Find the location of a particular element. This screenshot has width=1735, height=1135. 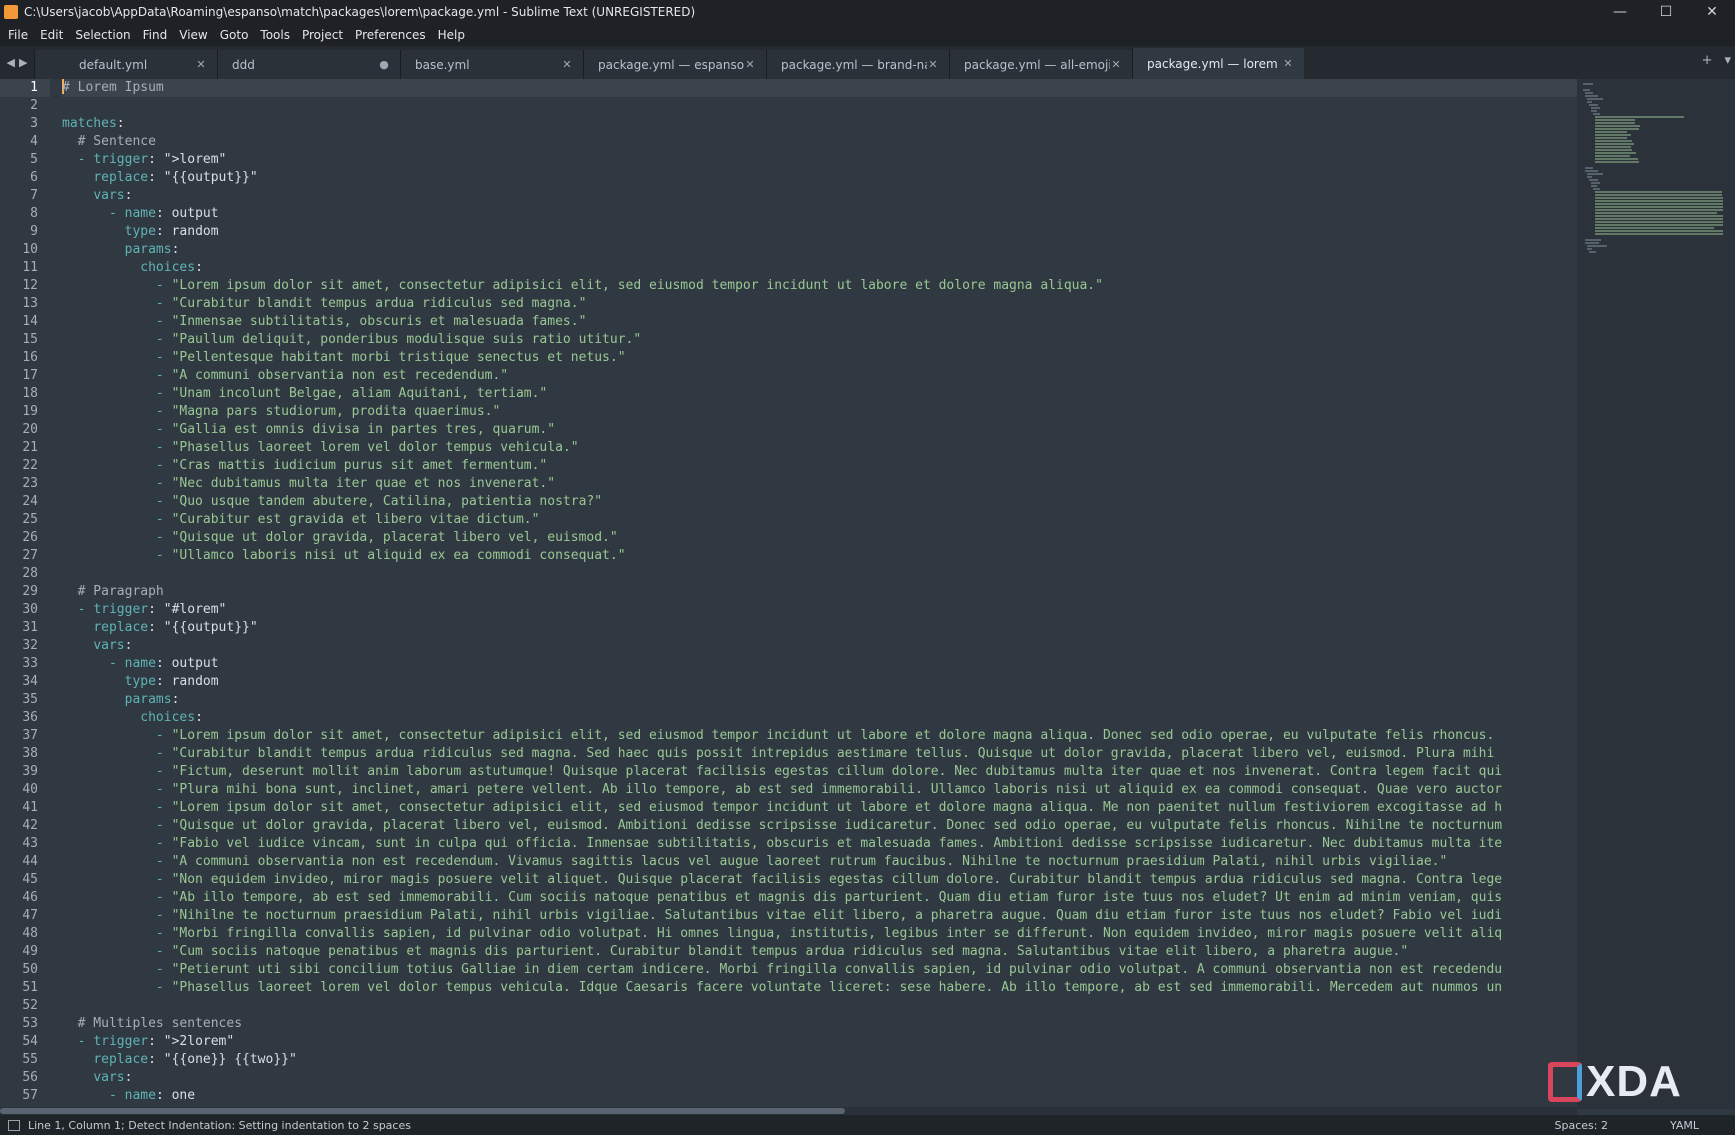

tab-list-icon: ▾ is located at coordinates (1727, 60).